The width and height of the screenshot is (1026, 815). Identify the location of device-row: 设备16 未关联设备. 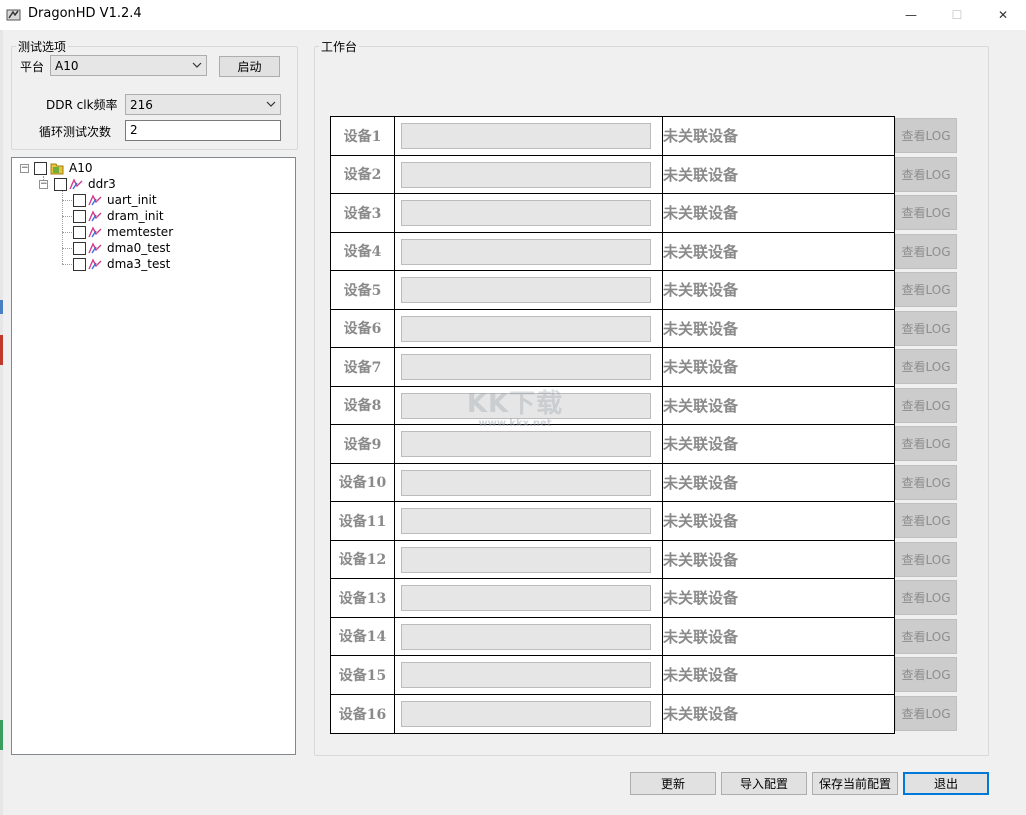
(612, 713).